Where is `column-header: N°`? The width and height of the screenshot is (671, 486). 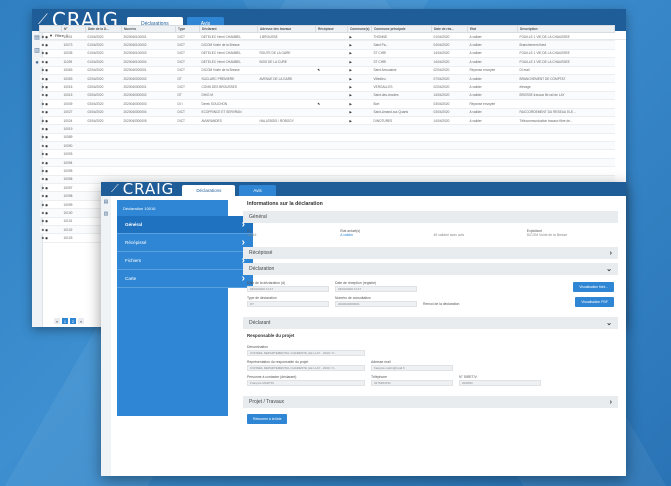
column-header: N° is located at coordinates (73, 29).